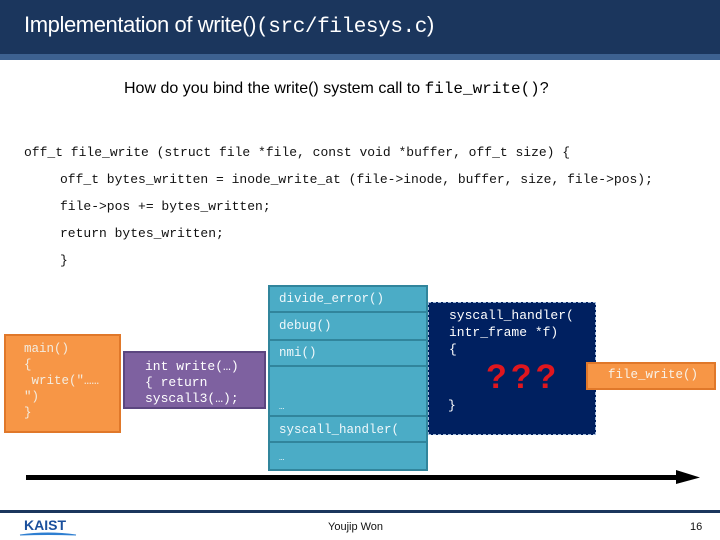 The width and height of the screenshot is (720, 540). What do you see at coordinates (360, 511) in the screenshot?
I see `footer-divider` at bounding box center [360, 511].